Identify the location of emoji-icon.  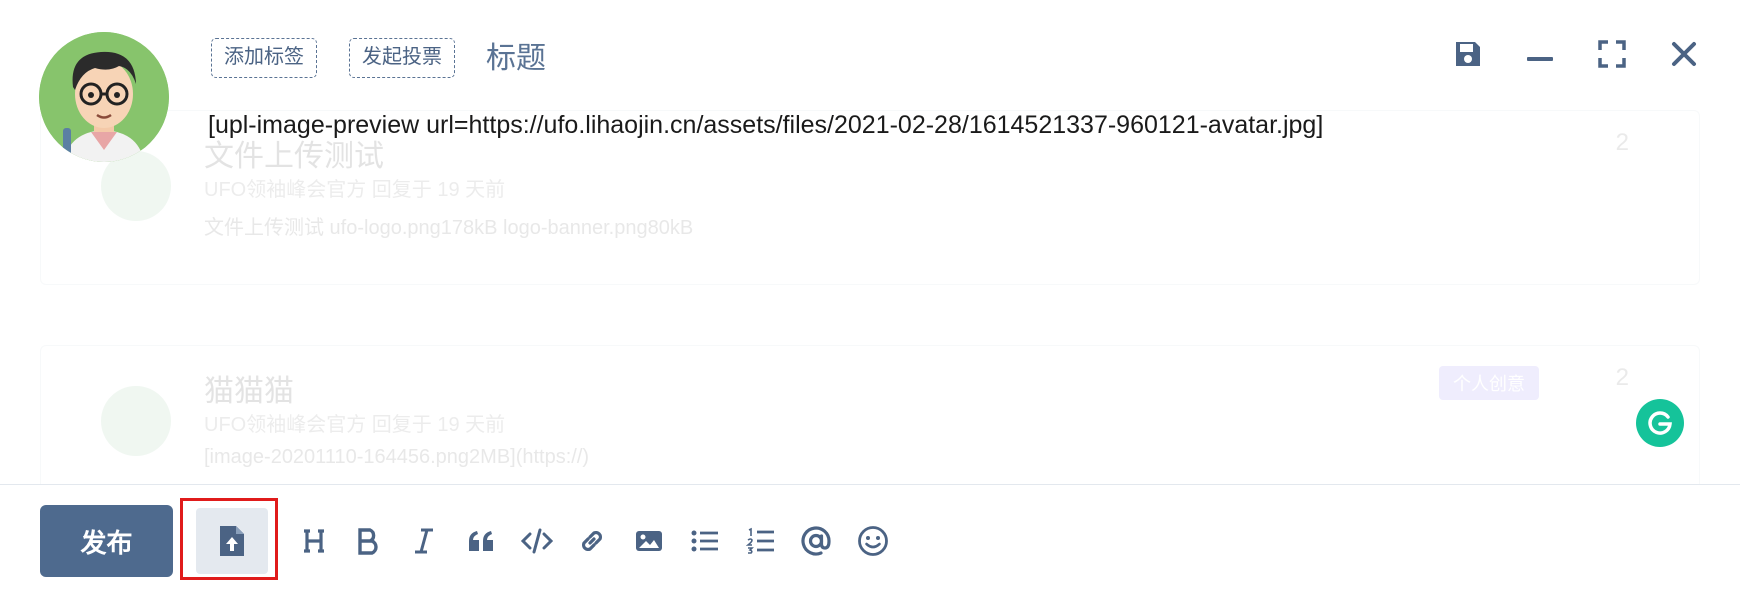
(873, 541).